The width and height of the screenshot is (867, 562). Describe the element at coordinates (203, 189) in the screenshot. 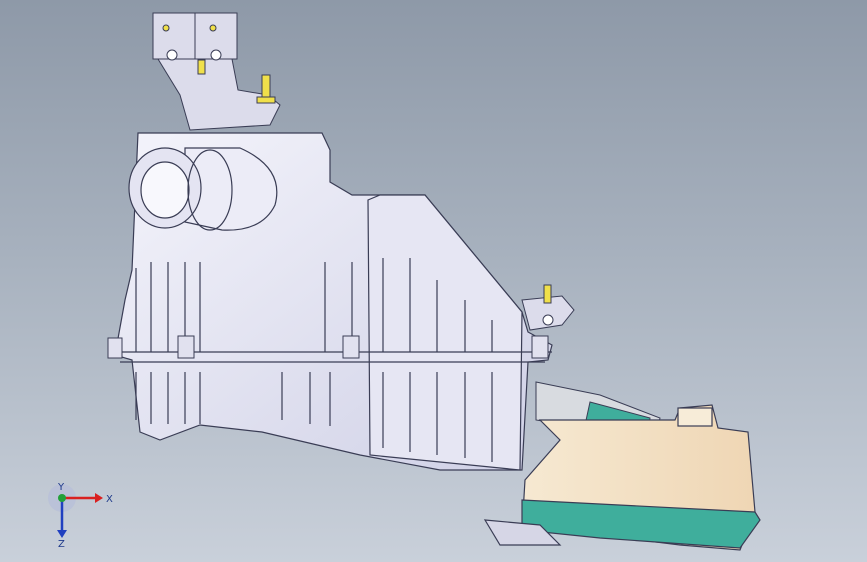

I see `intake-snorkel` at that location.